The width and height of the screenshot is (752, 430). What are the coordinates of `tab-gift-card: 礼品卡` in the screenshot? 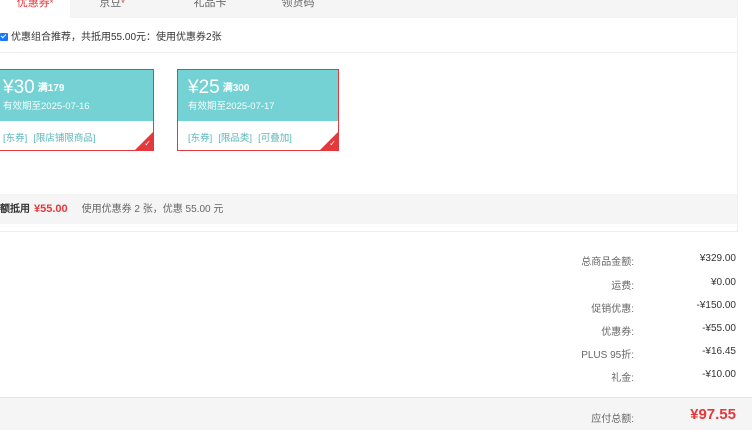 It's located at (210, 9).